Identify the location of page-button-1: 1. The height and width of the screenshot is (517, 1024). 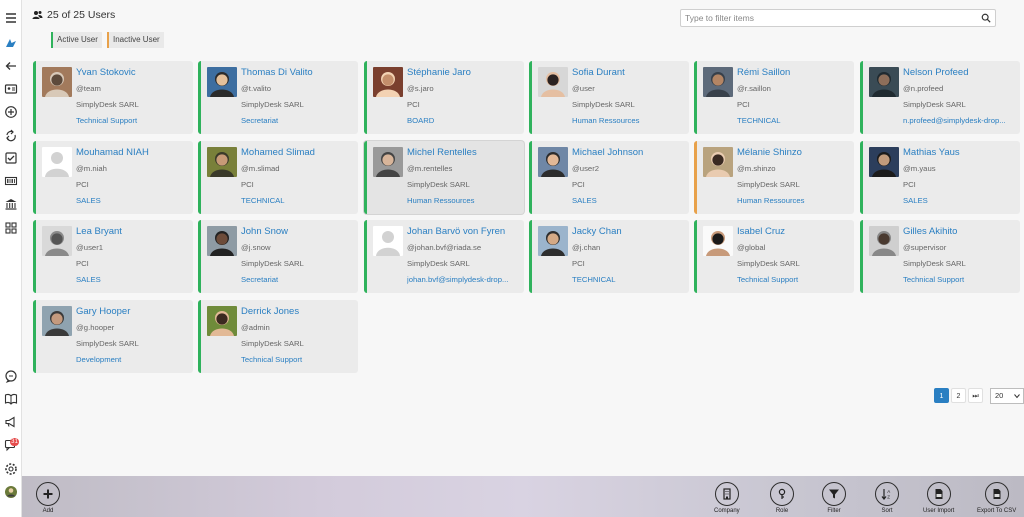
(941, 395).